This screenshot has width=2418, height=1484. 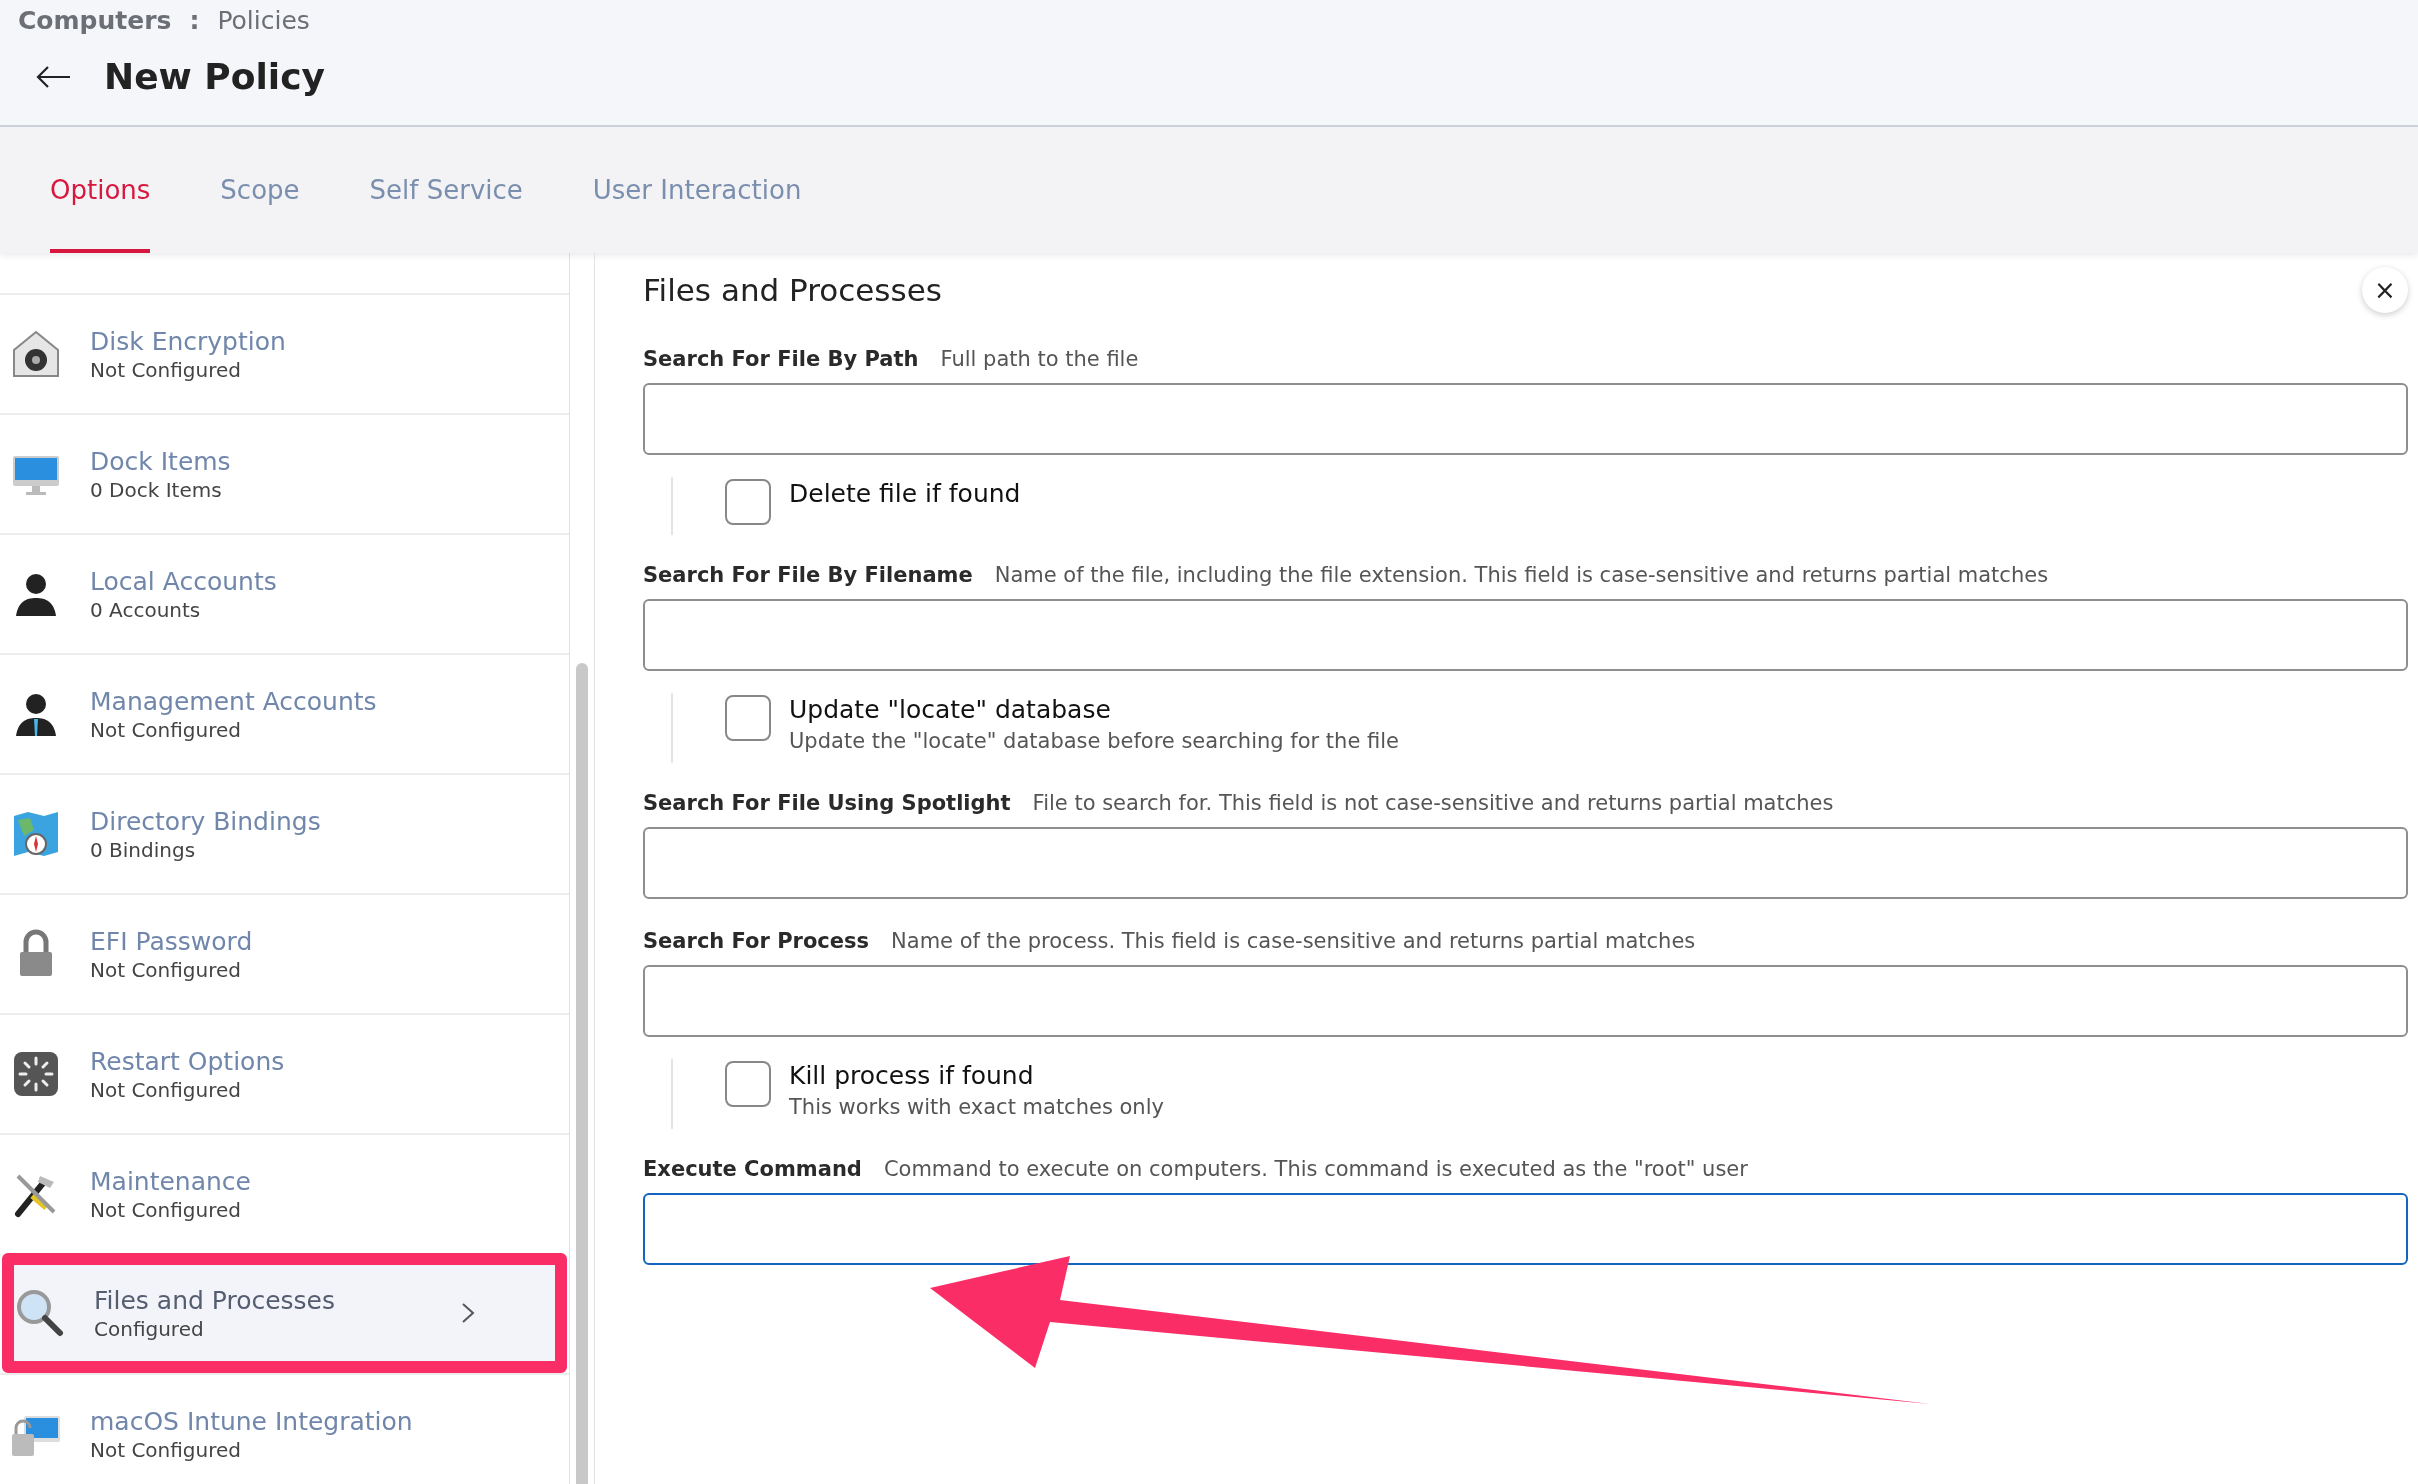 I want to click on item-title: Disk Encryption, so click(x=188, y=341).